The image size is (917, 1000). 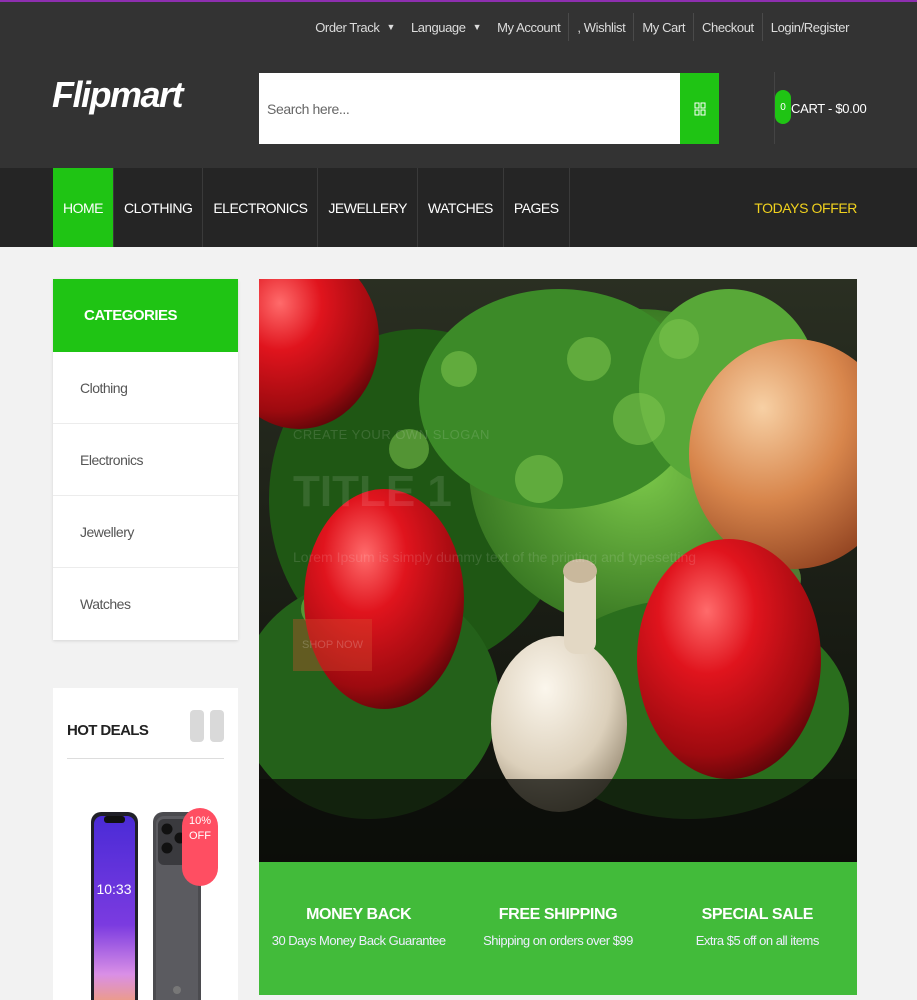 I want to click on info-title: MONEY BACK, so click(x=359, y=914).